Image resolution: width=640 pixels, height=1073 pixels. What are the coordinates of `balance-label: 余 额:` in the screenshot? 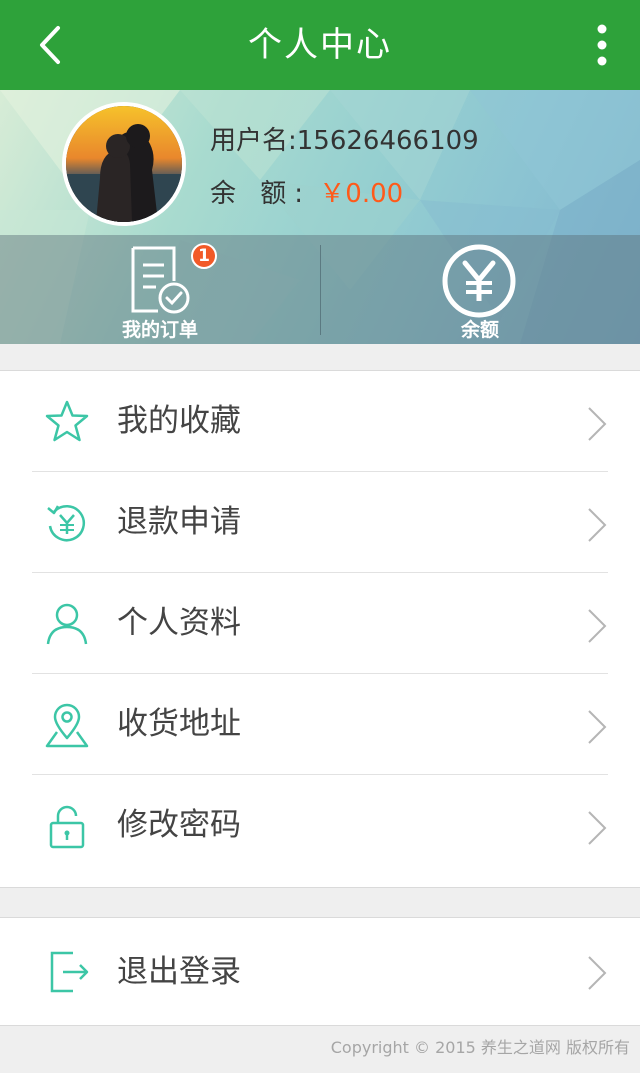 It's located at (261, 194).